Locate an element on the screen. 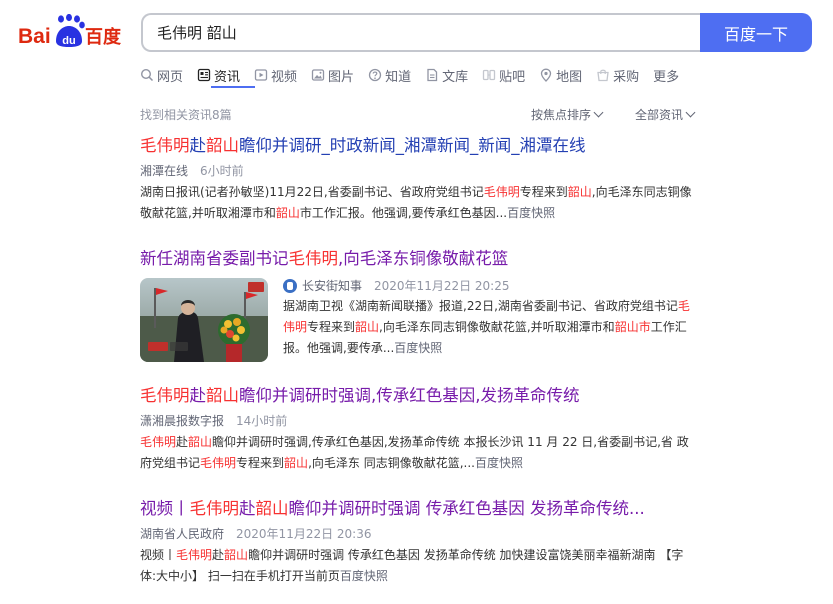 The image size is (833, 604). result-title-link: 毛伟明赴韶山瞻仰并调研时强调,传承红色基因,发扬革命传统 is located at coordinates (420, 396).